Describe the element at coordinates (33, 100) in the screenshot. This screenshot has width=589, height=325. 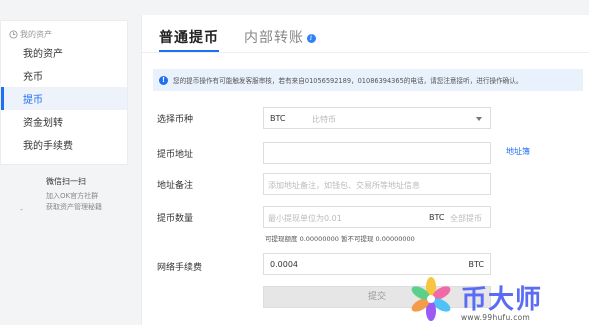
I see `sidebar-item-label: 提币` at that location.